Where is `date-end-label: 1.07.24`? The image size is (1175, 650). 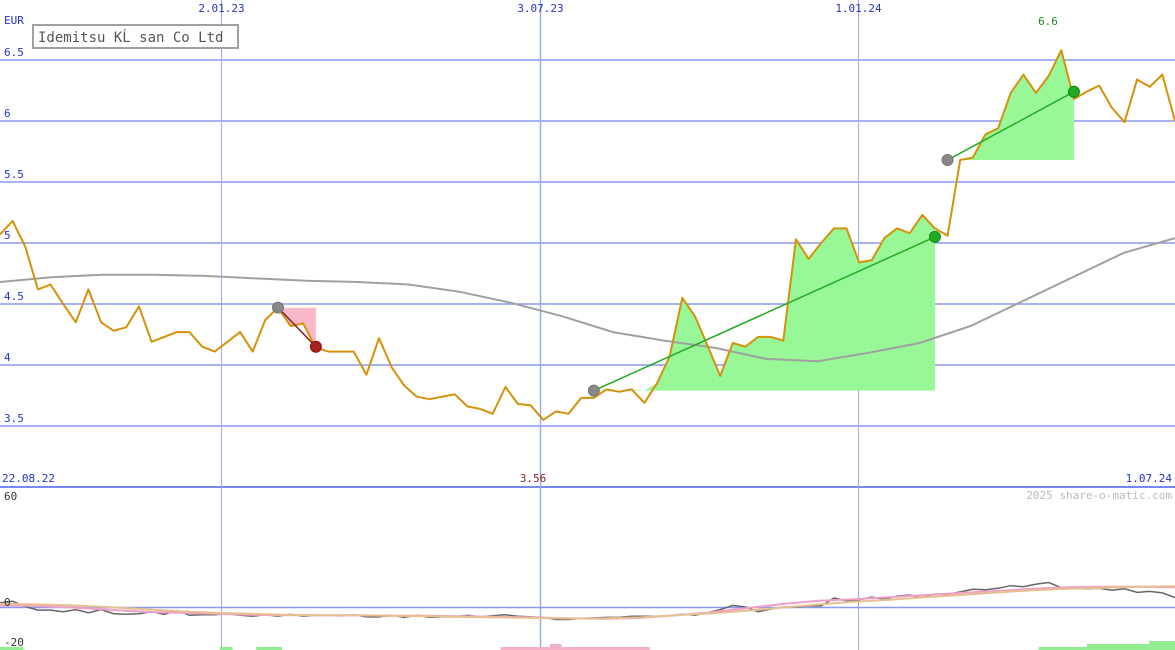 date-end-label: 1.07.24 is located at coordinates (1149, 478).